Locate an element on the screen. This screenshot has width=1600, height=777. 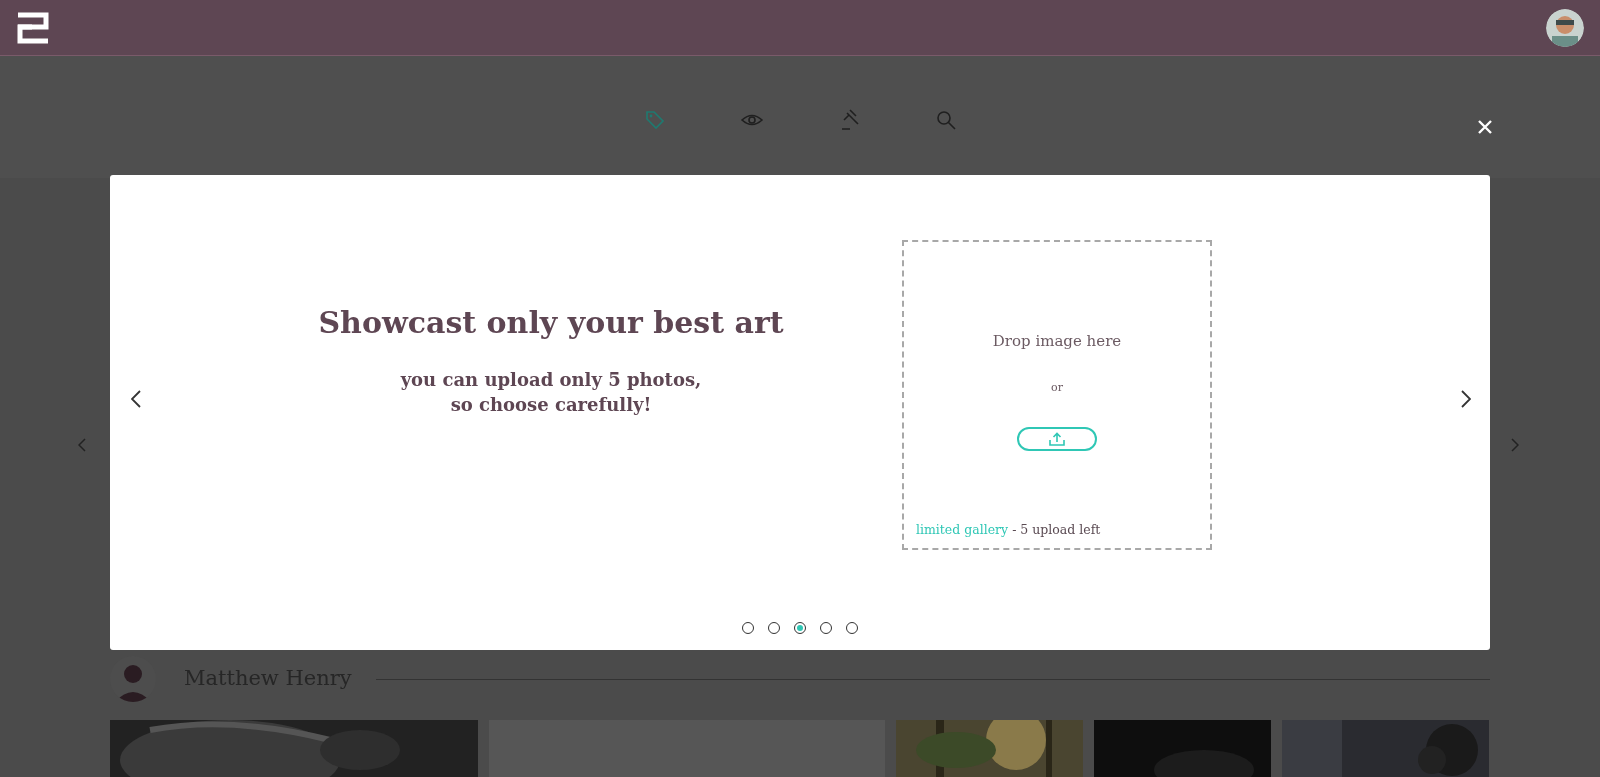
logo-icon is located at coordinates (33, 27).